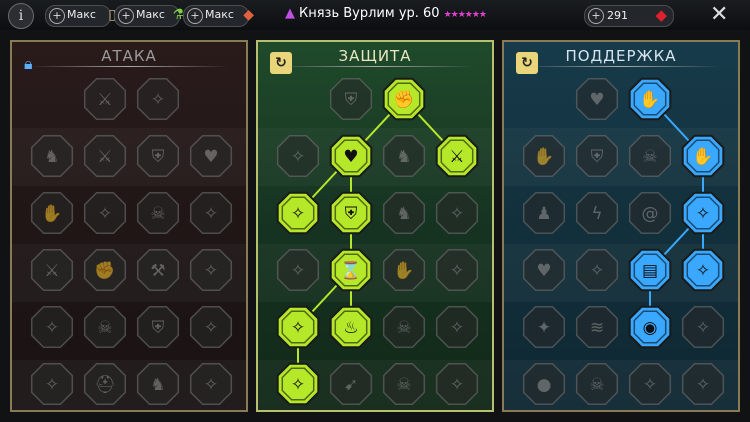  Describe the element at coordinates (290, 13) in the screenshot. I see `faction-triangle-icon: ▲` at that location.